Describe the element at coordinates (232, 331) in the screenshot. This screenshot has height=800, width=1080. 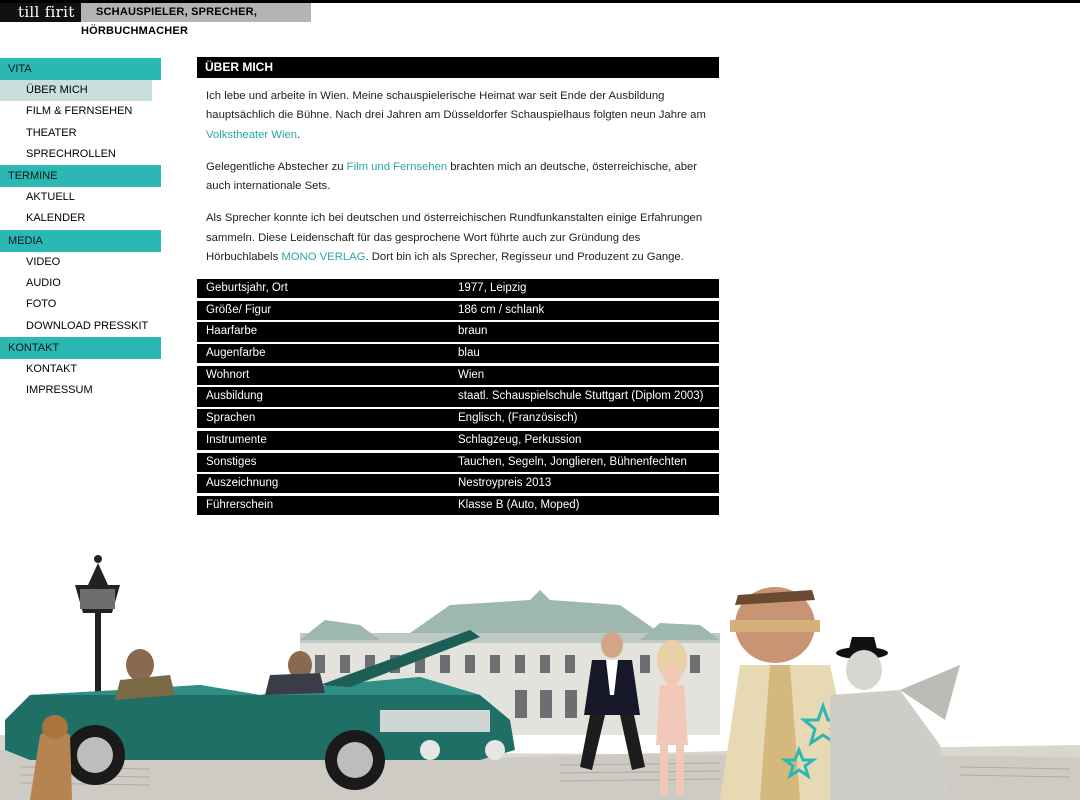
I see `fact-label: Haarfarbe` at that location.